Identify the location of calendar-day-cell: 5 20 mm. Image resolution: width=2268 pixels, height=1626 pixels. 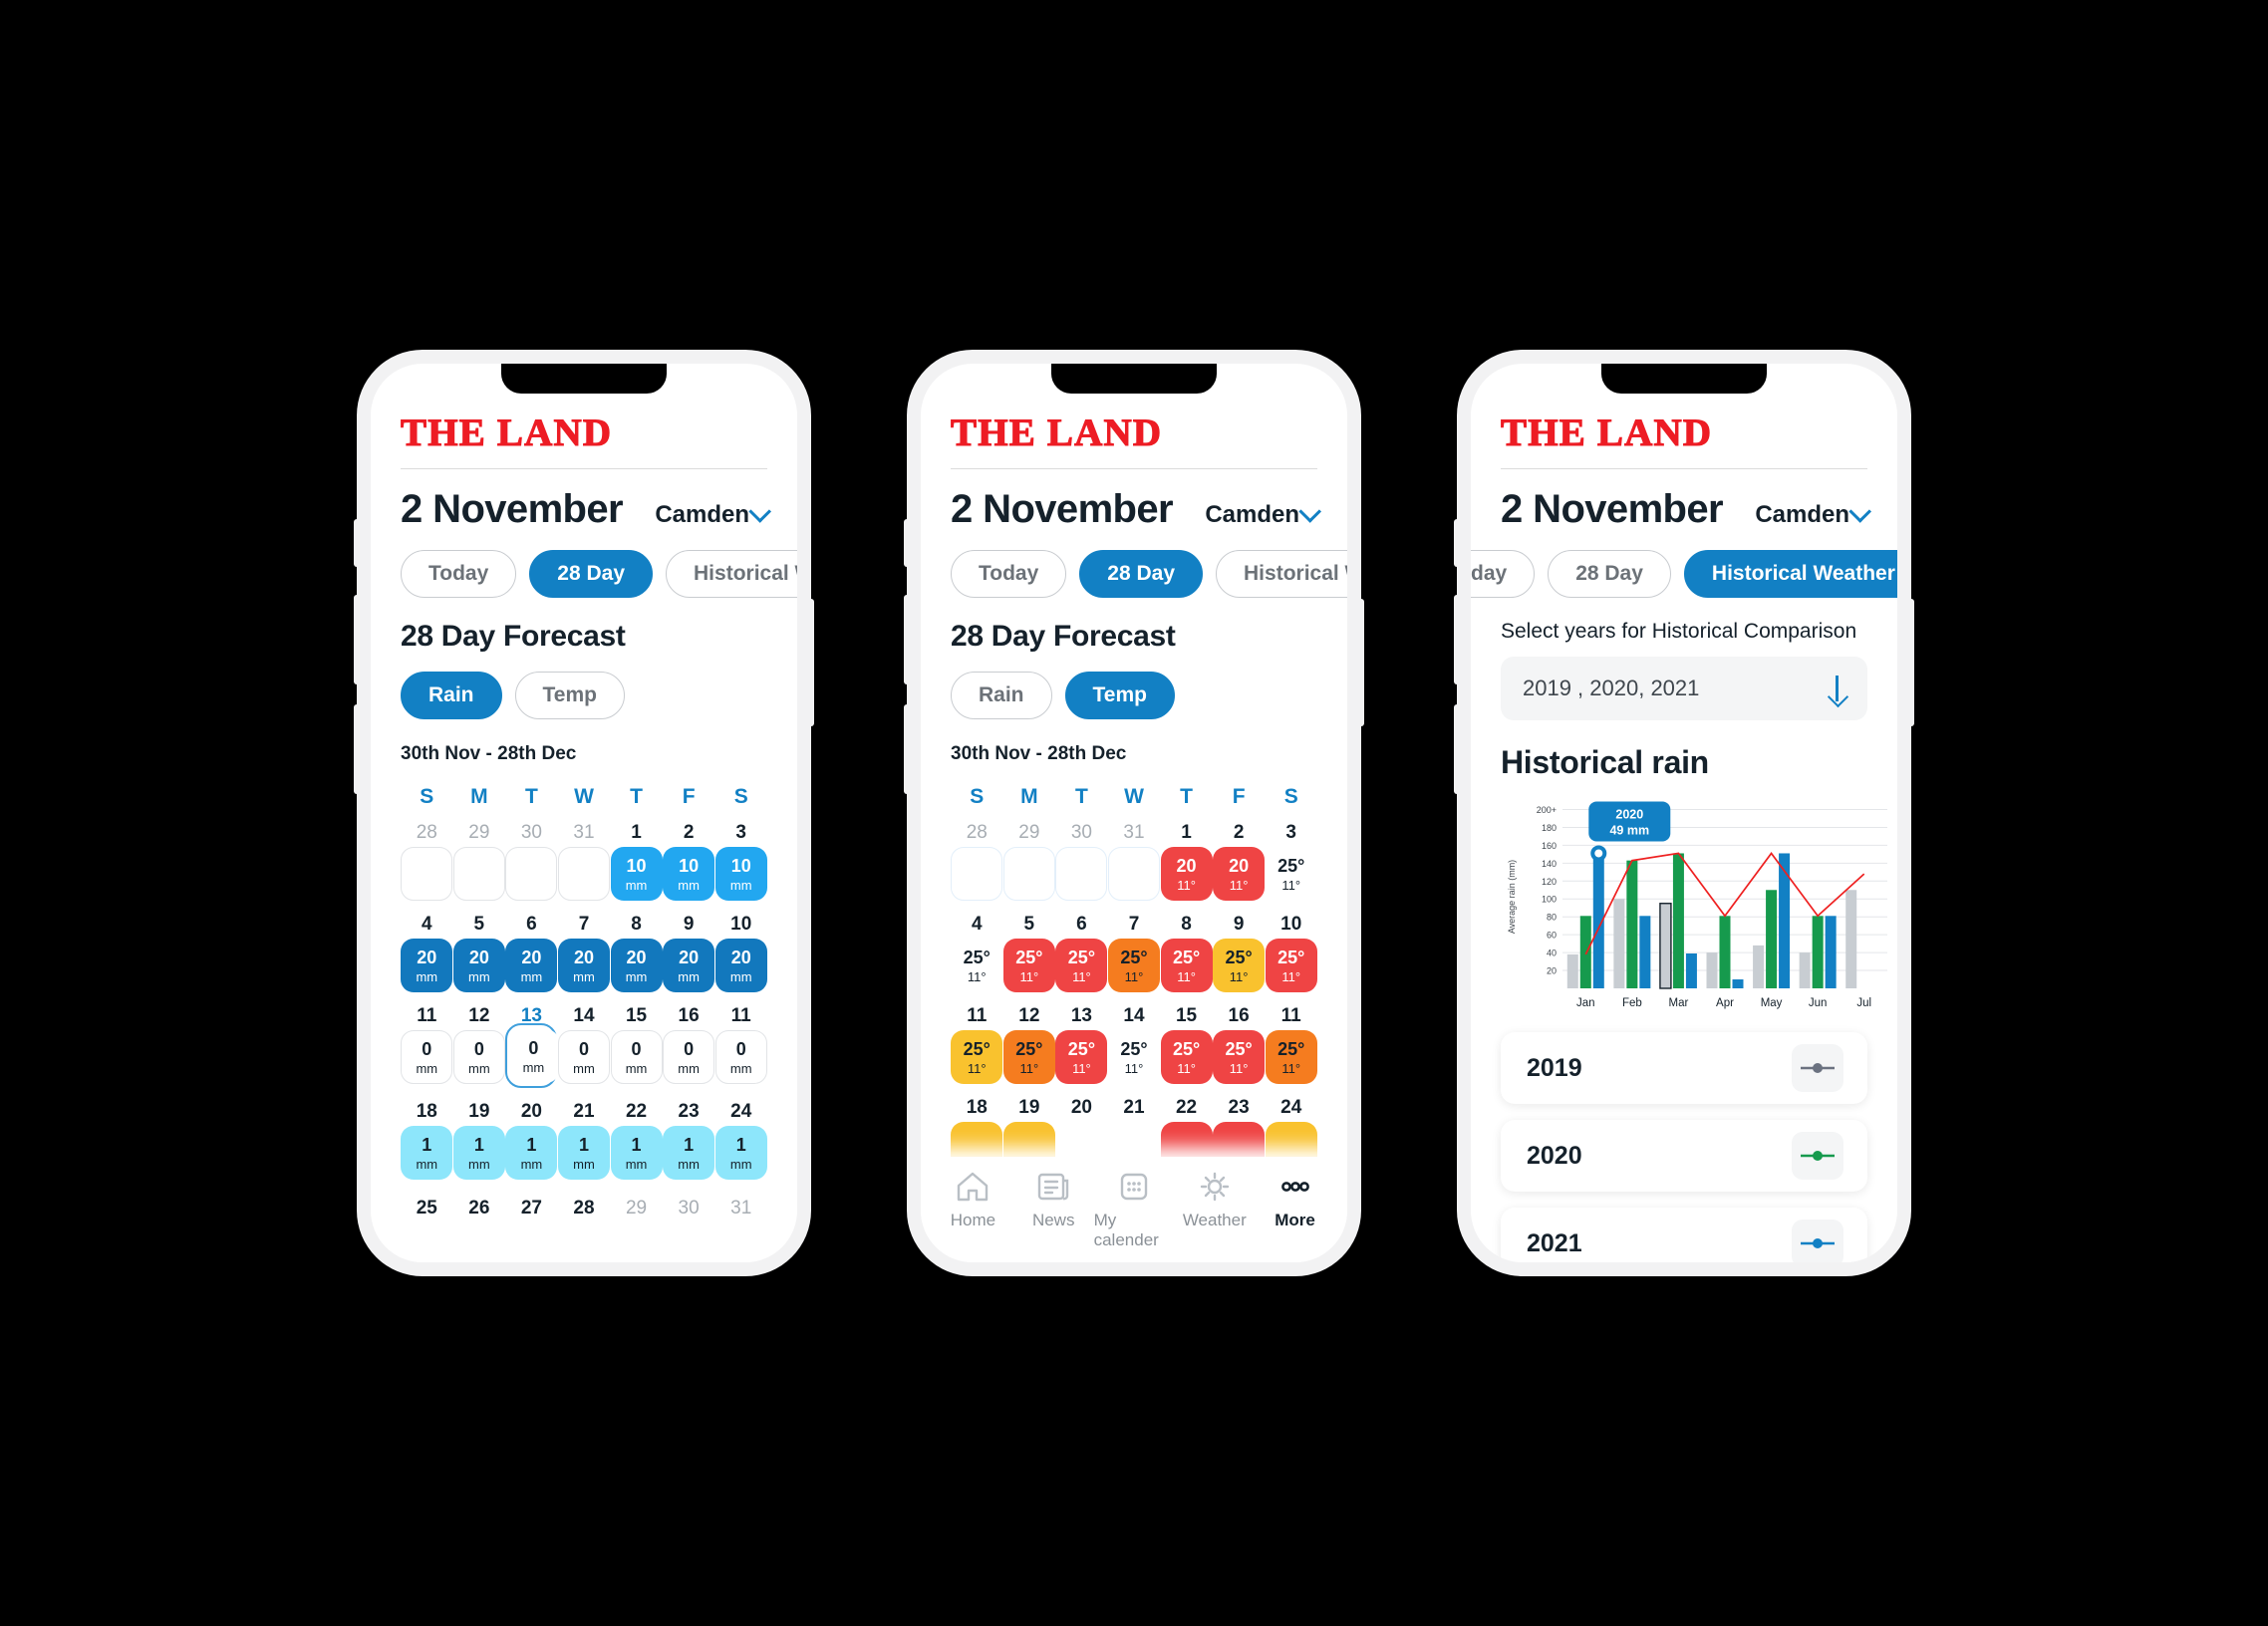
(479, 953).